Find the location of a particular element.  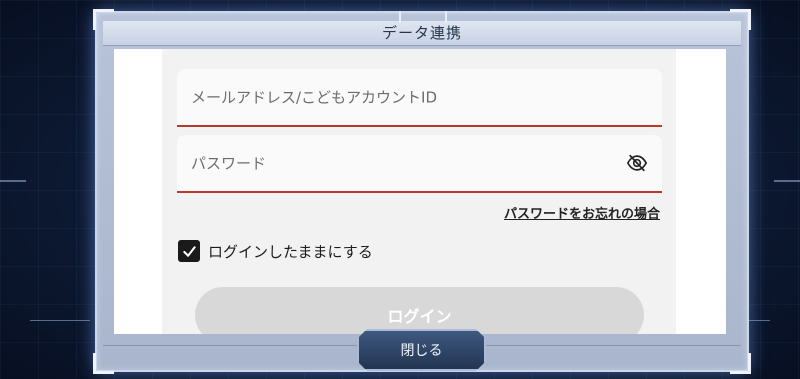

keep-logged-in-row: ログインしたままにする is located at coordinates (275, 251).